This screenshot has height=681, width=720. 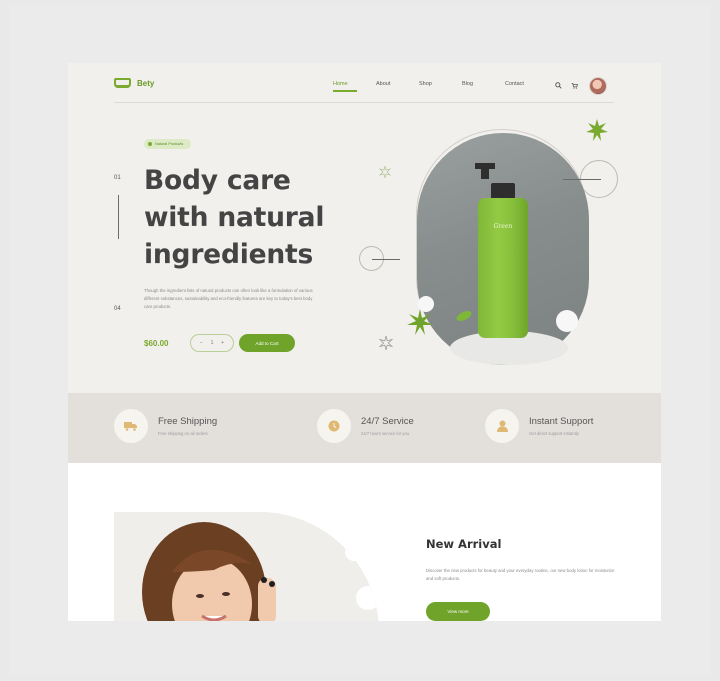 What do you see at coordinates (397, 84) in the screenshot?
I see `nav-link-about: About` at bounding box center [397, 84].